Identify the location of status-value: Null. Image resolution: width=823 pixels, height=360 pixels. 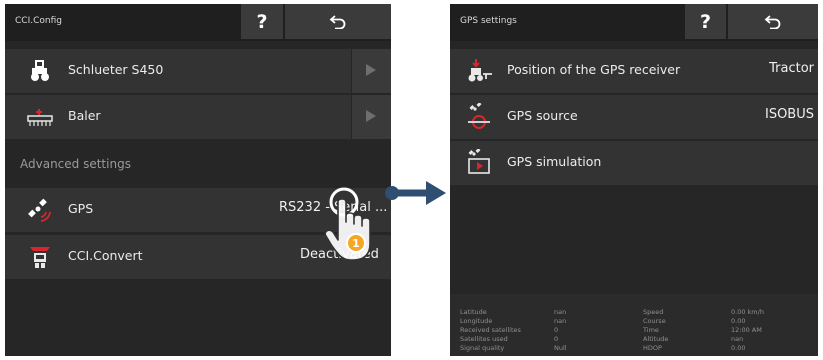
(560, 348).